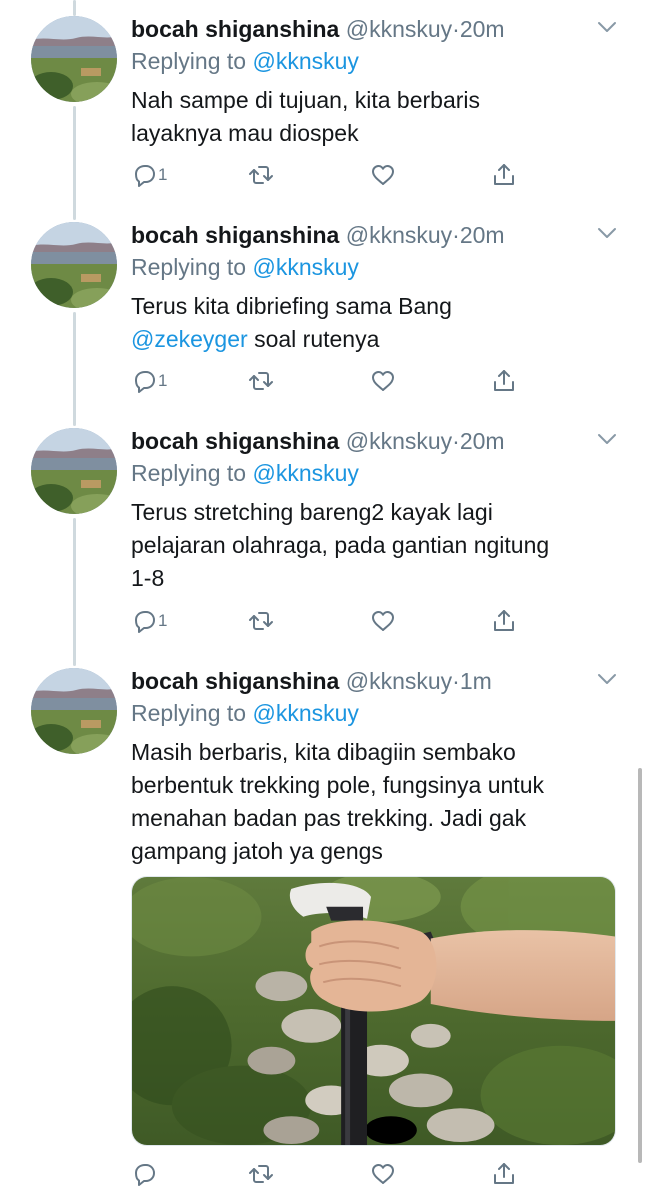 The width and height of the screenshot is (648, 1200). I want to click on tweet-text-line: Terus stretching bareng2 kayak lagi, so click(312, 512).